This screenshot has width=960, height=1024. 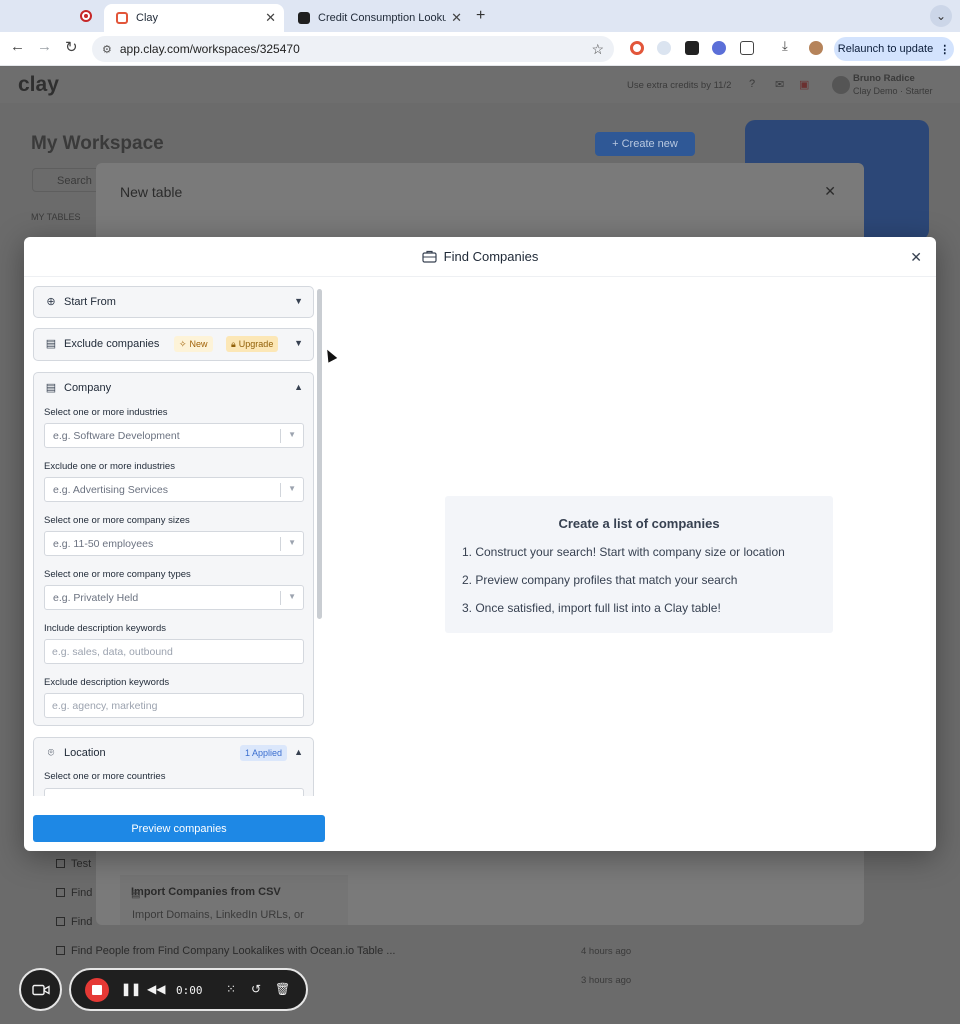 What do you see at coordinates (193, 344) in the screenshot?
I see `new-badge: ✧ New` at bounding box center [193, 344].